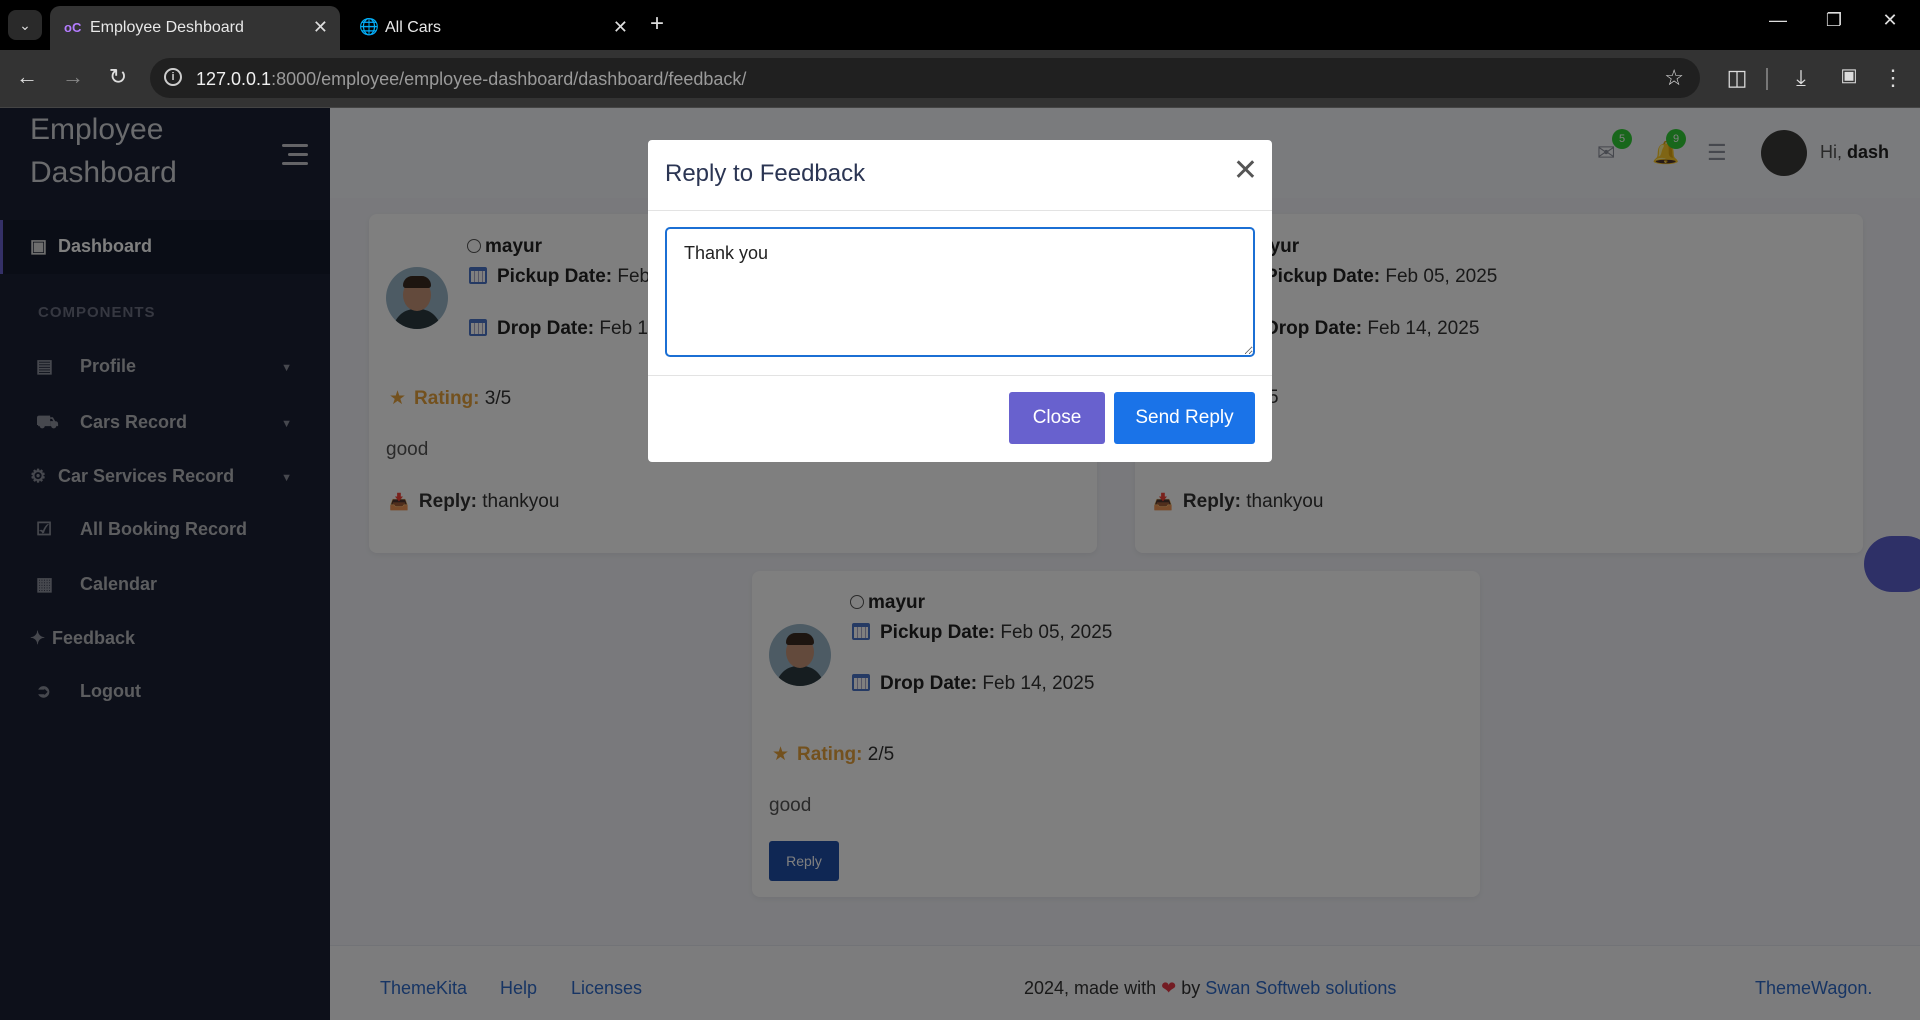  What do you see at coordinates (73, 77) in the screenshot?
I see `forward-icon: →` at bounding box center [73, 77].